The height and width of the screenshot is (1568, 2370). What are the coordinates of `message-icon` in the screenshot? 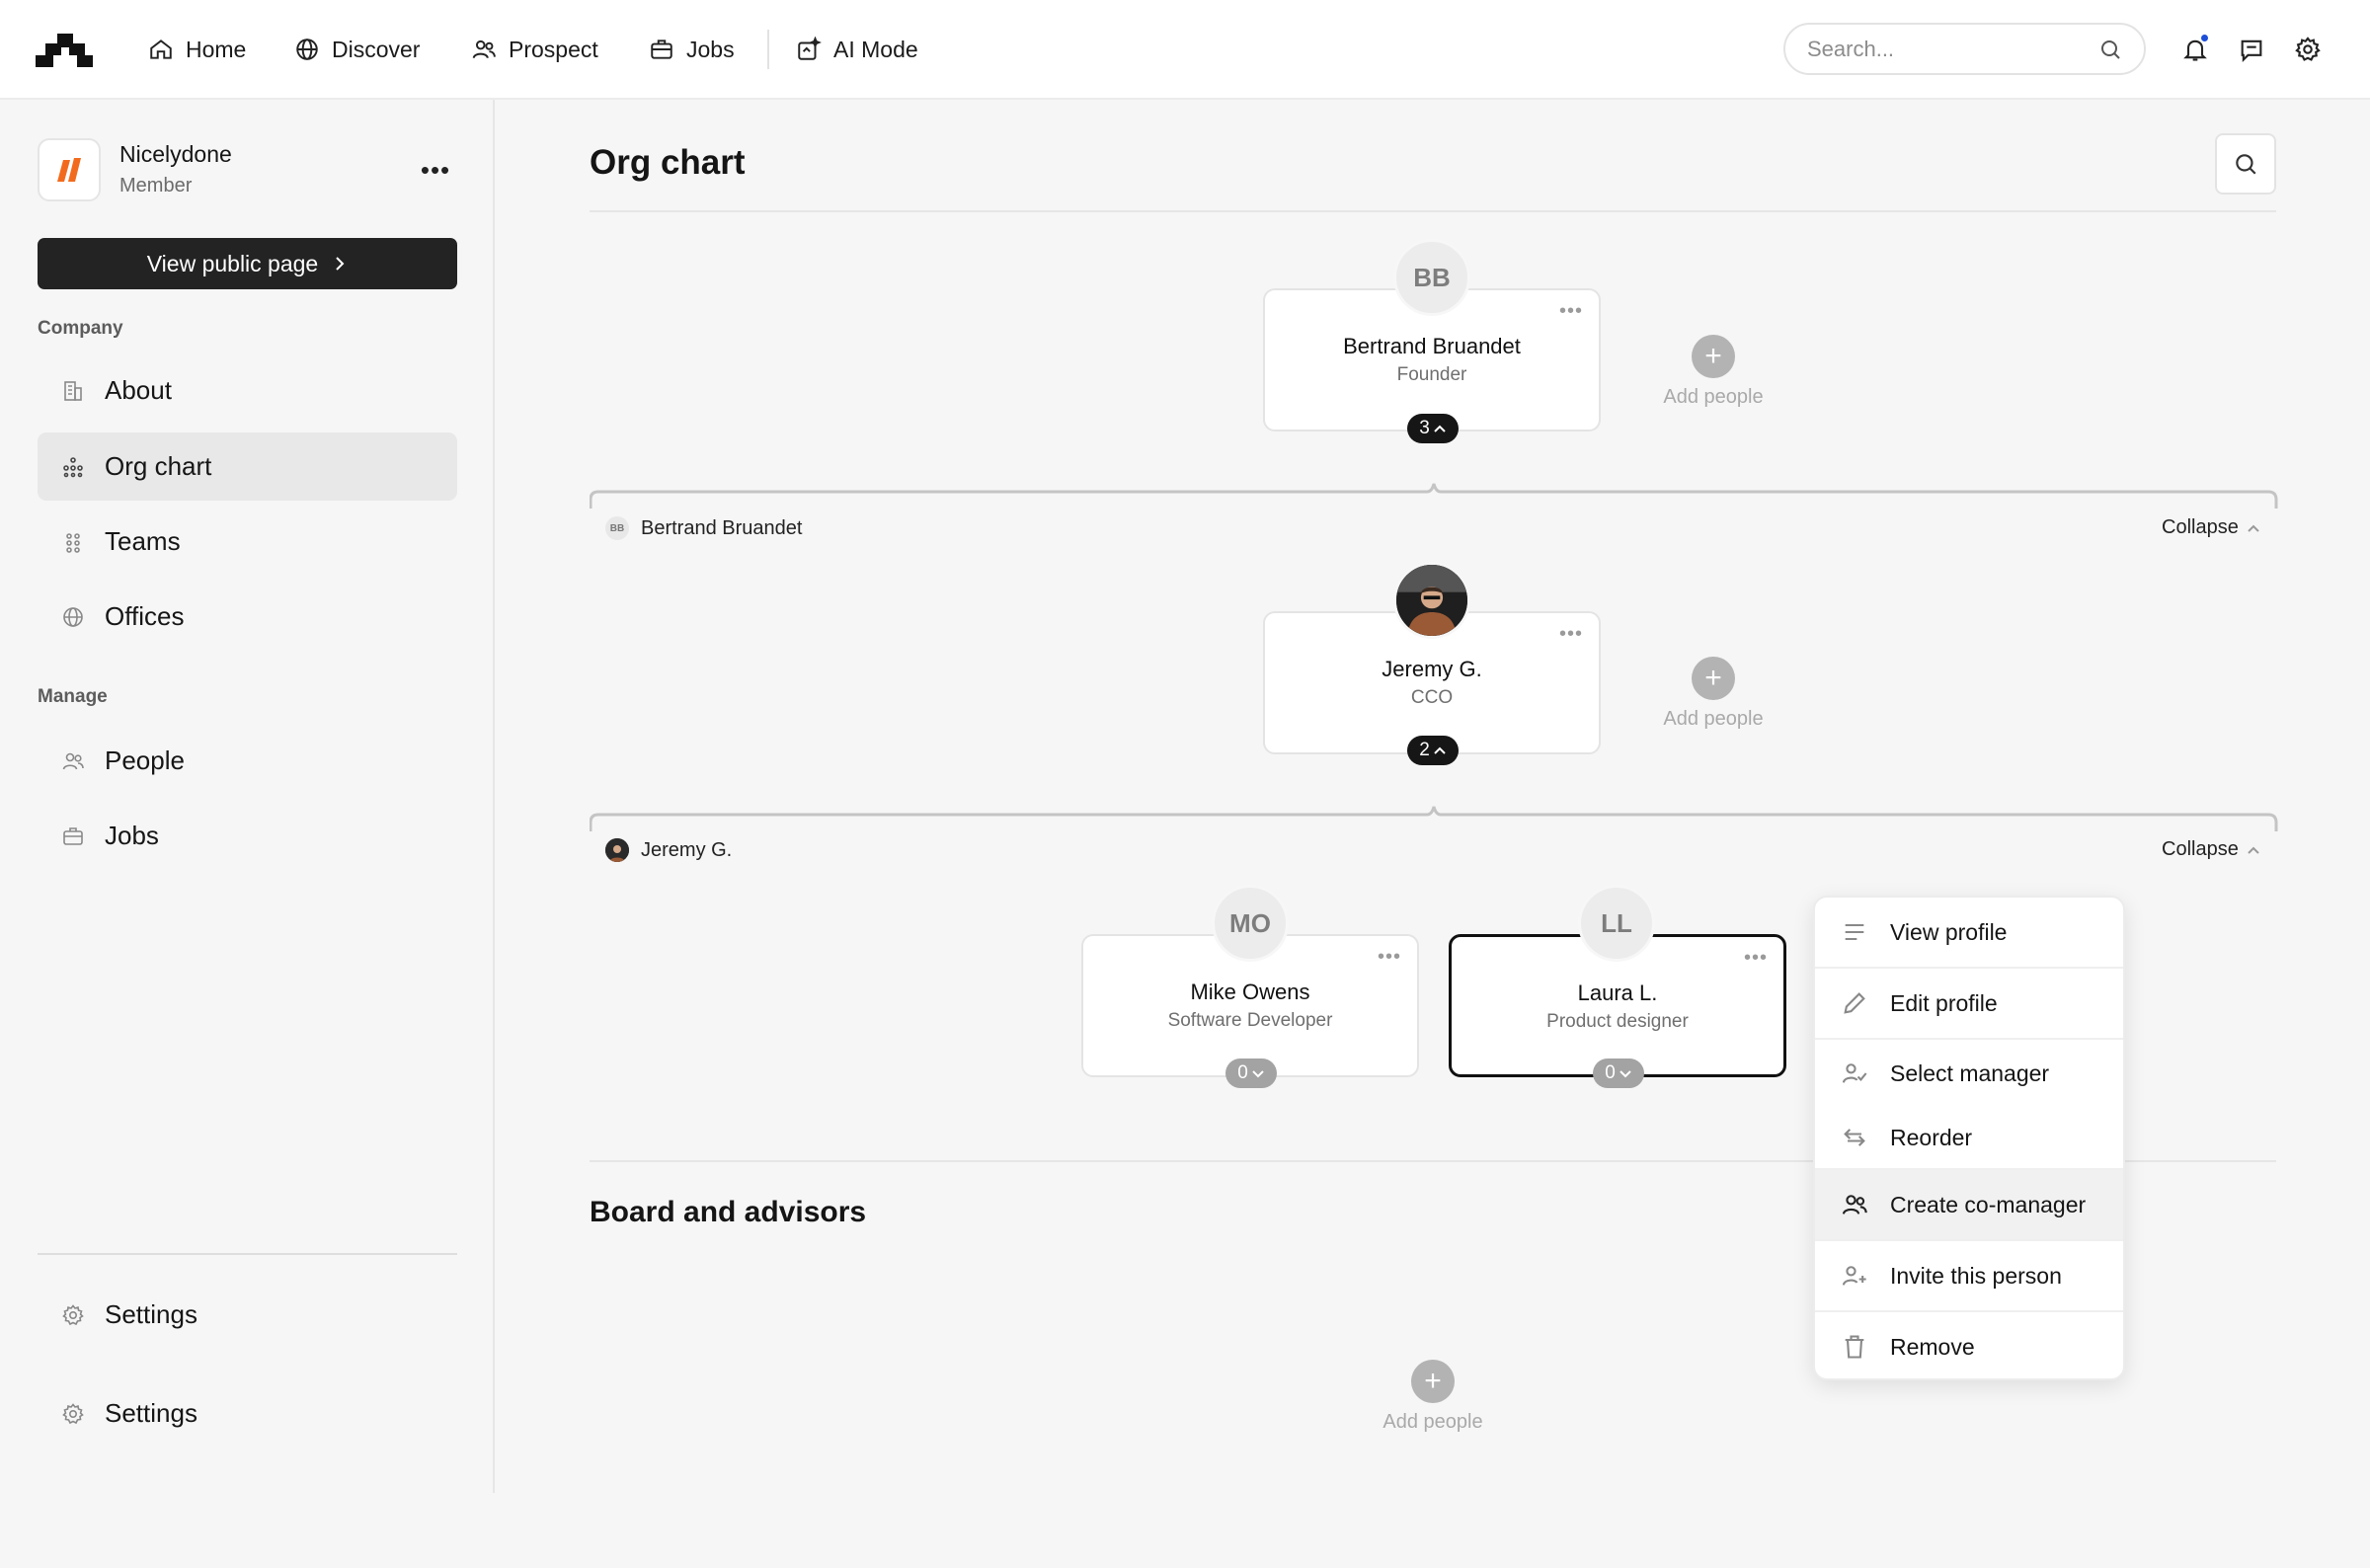 It's located at (2251, 51).